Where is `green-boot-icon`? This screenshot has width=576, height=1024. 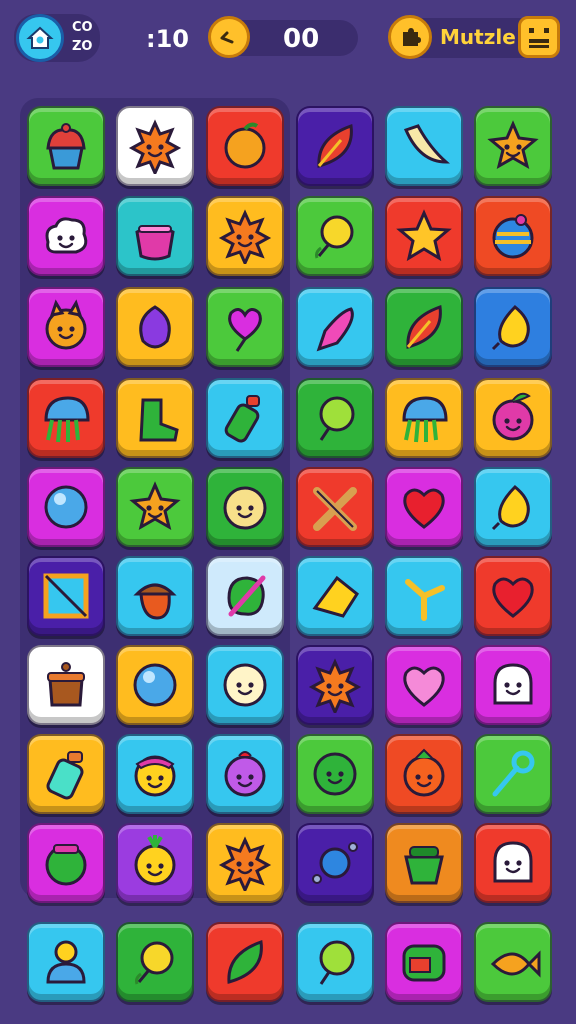
green-boot-icon is located at coordinates (159, 420).